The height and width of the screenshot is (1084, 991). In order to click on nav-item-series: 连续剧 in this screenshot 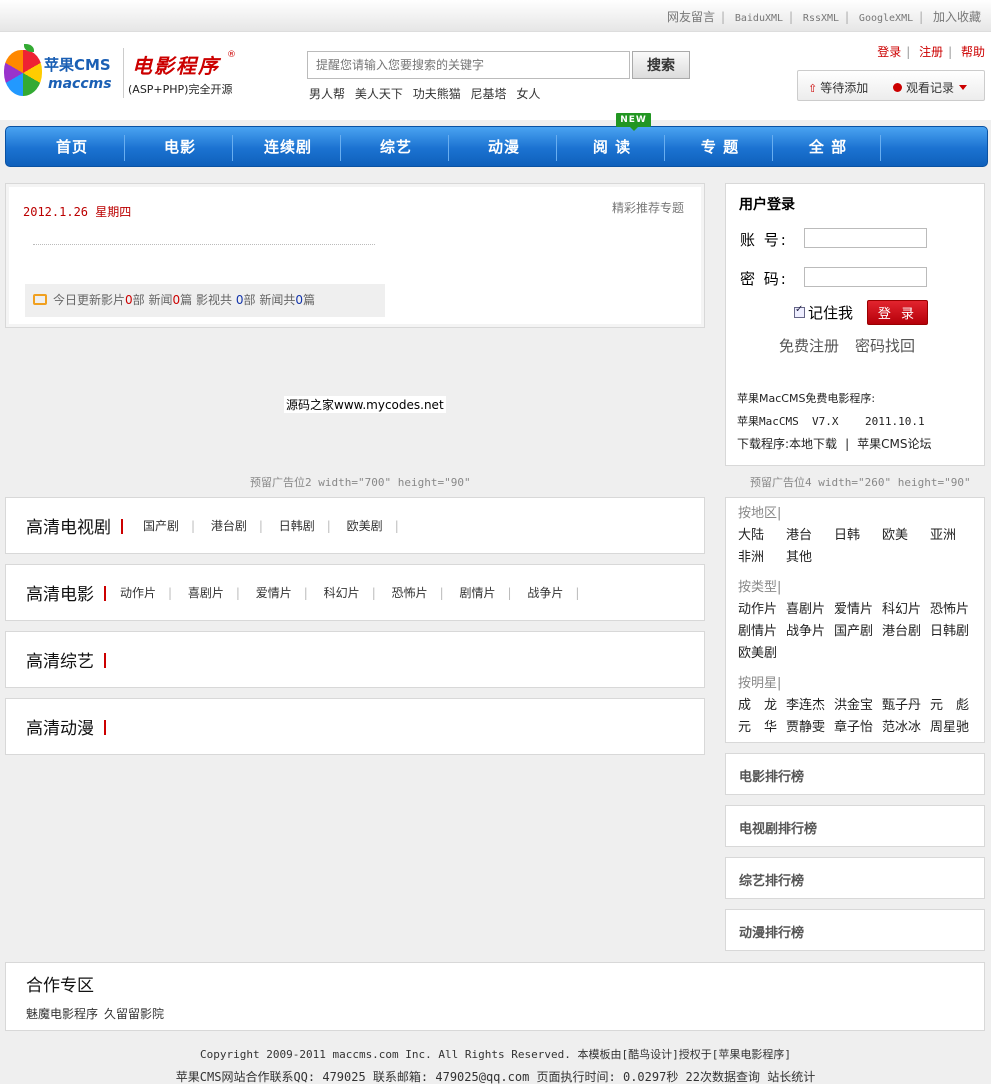, I will do `click(288, 147)`.